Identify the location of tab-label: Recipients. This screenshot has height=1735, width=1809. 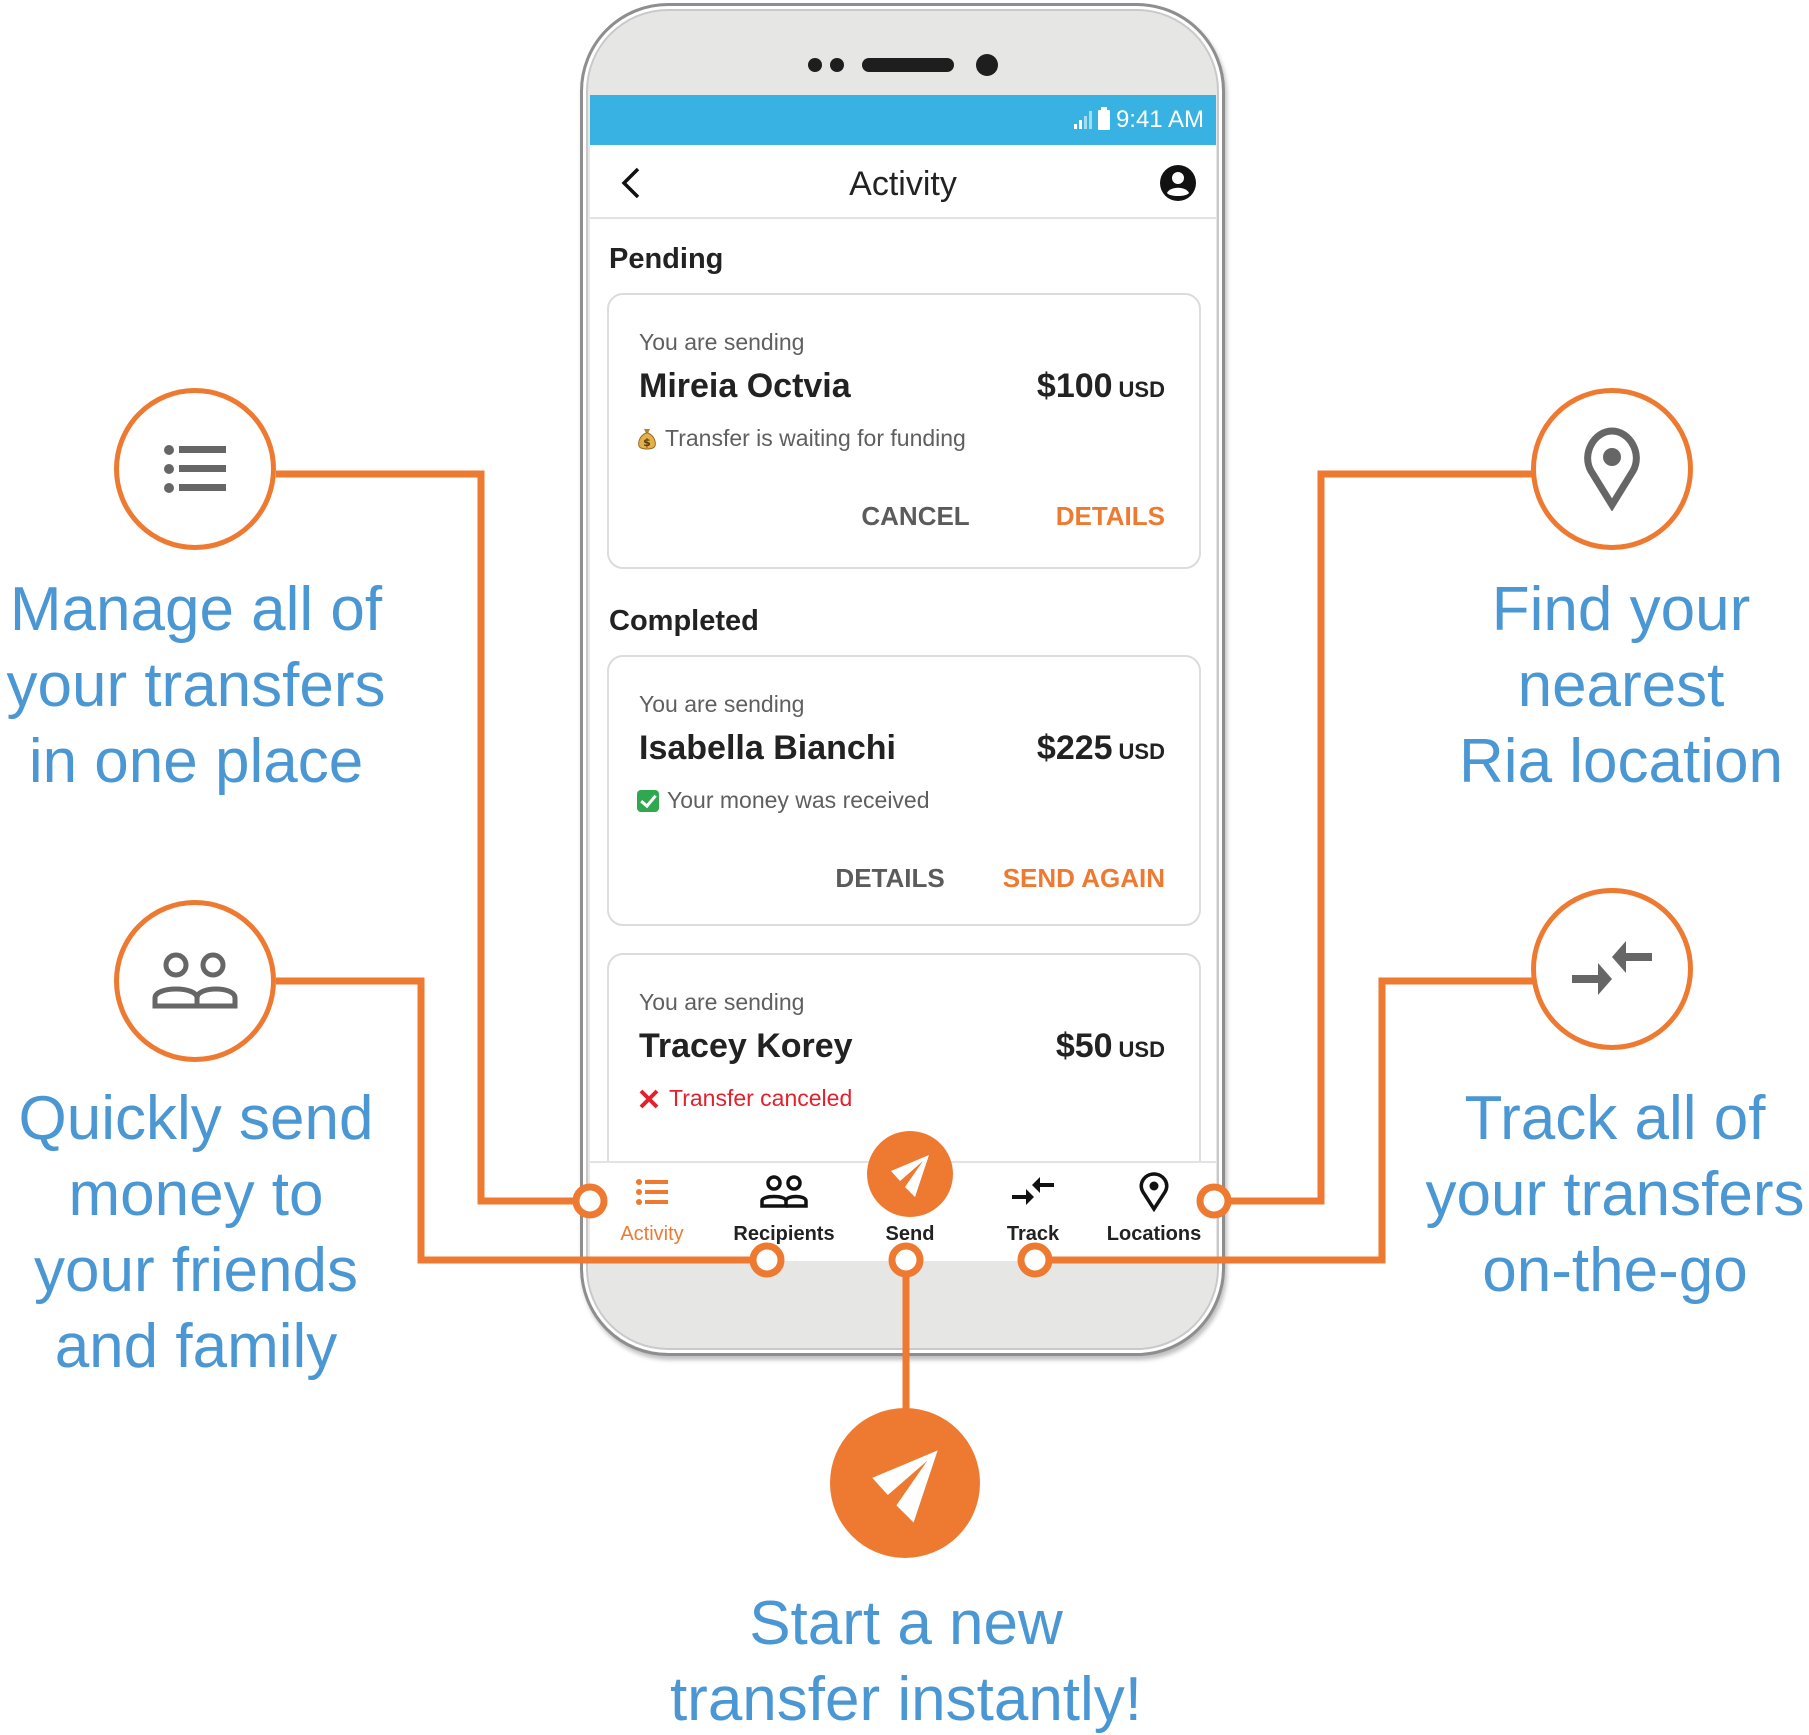
(784, 1234).